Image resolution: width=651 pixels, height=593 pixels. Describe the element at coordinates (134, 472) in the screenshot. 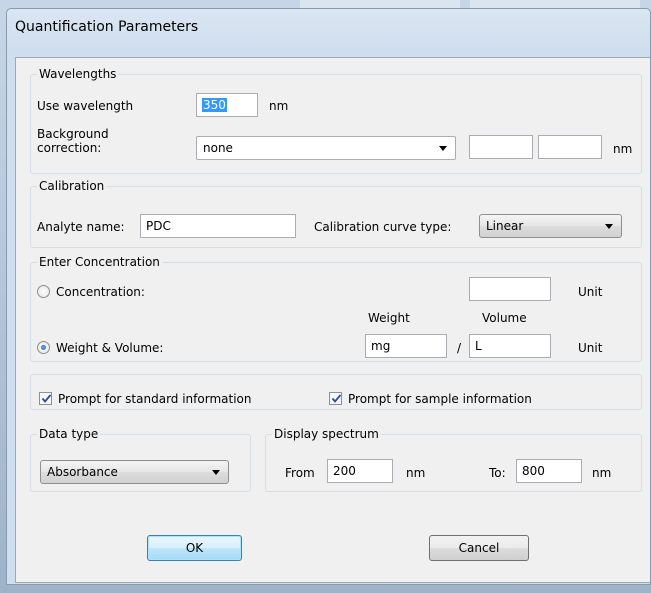

I see `data-type-select: Absorbance` at that location.